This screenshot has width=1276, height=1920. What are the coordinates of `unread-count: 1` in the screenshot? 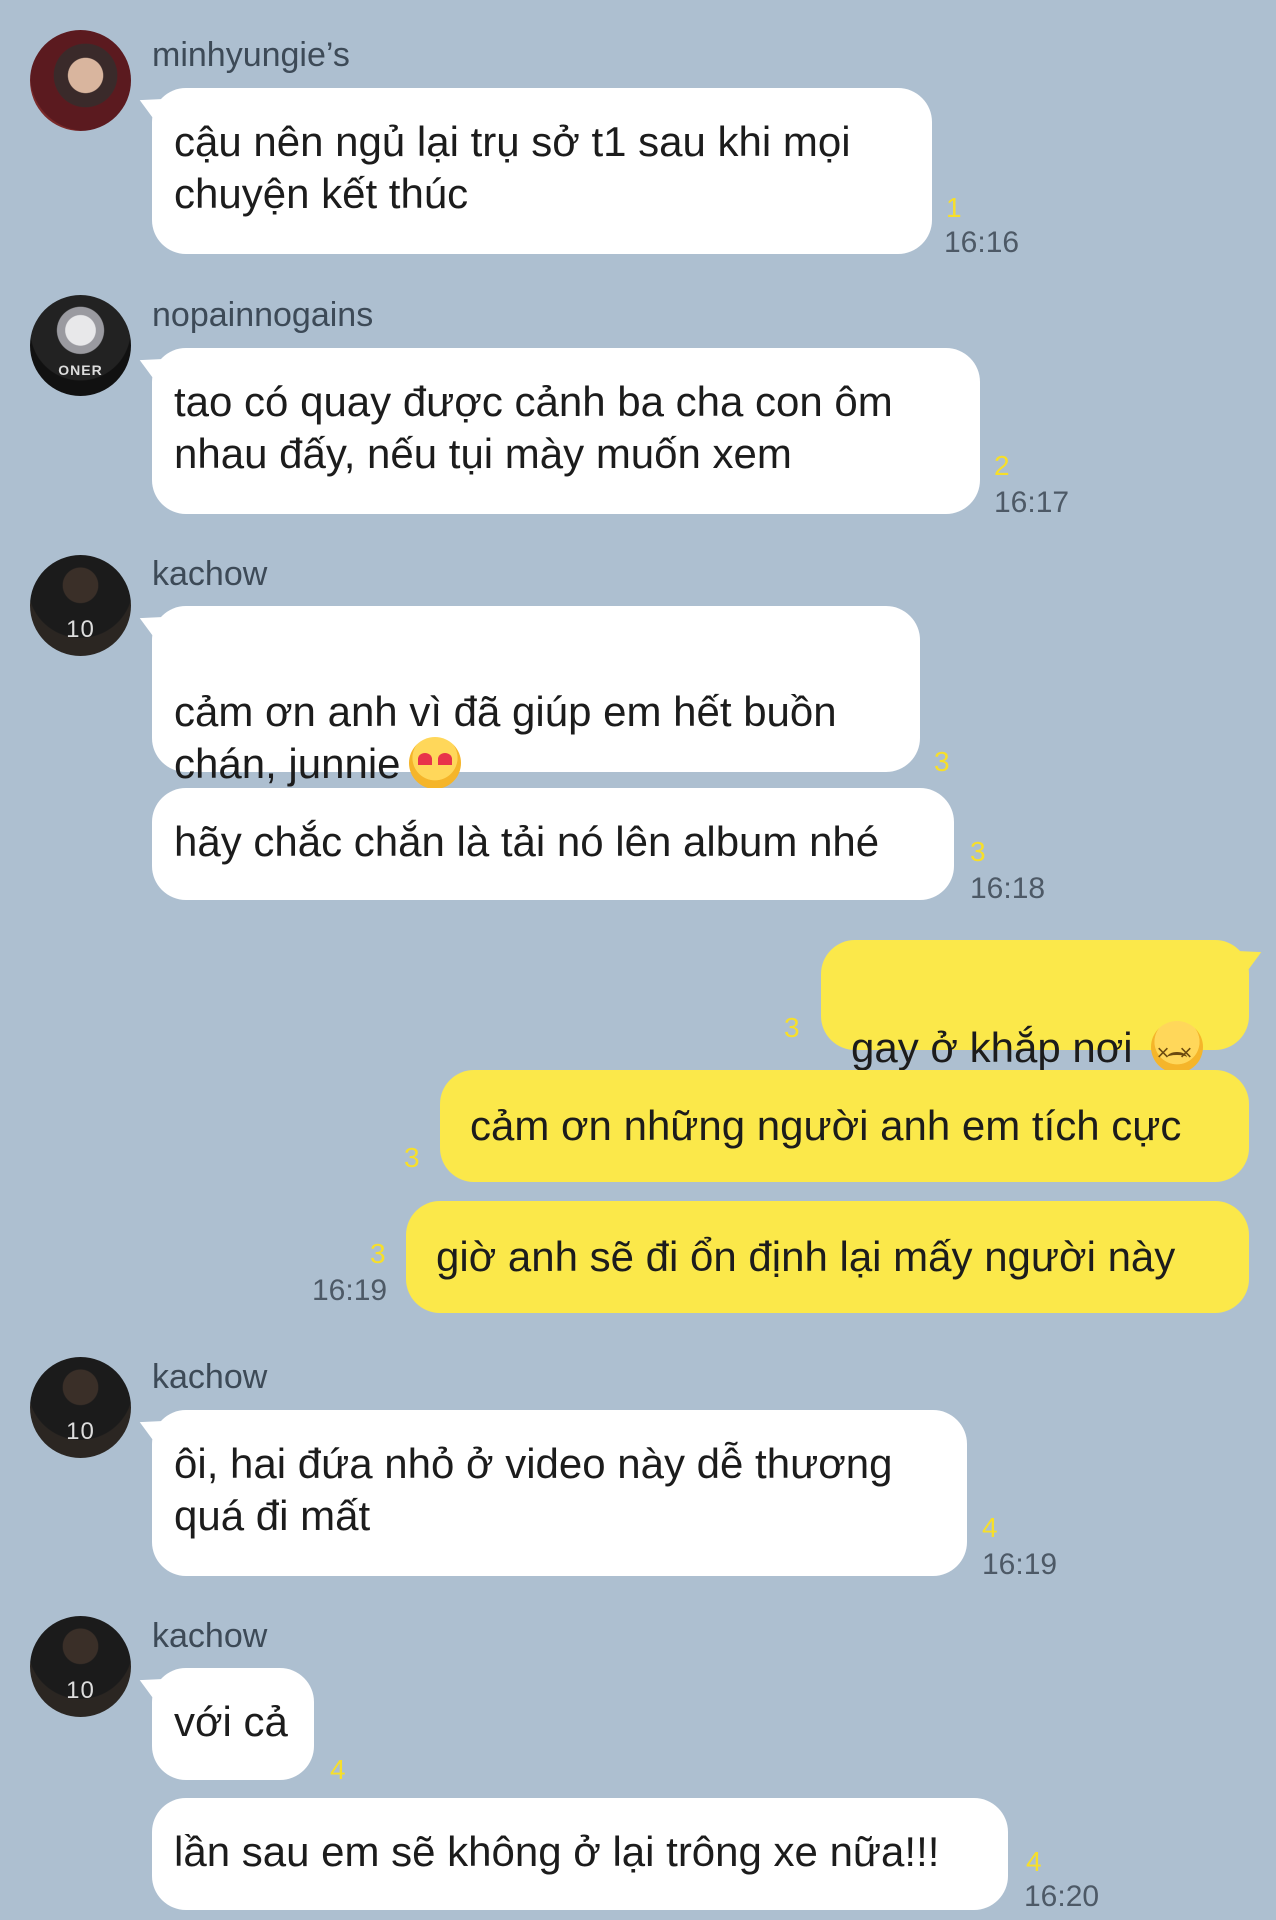 It's located at (954, 207).